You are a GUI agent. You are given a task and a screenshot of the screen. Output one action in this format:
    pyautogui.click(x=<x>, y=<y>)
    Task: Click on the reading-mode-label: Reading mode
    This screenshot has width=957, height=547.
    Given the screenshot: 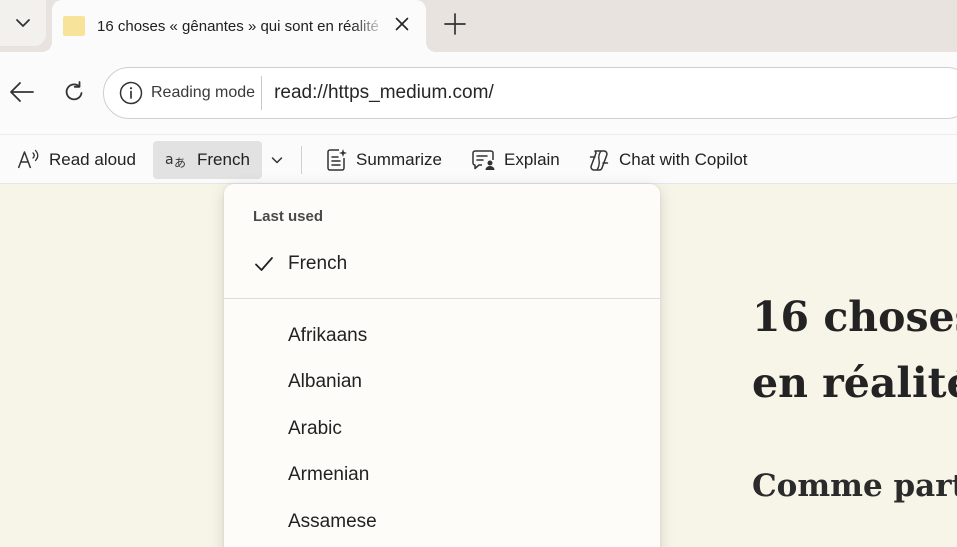 What is the action you would take?
    pyautogui.click(x=203, y=92)
    